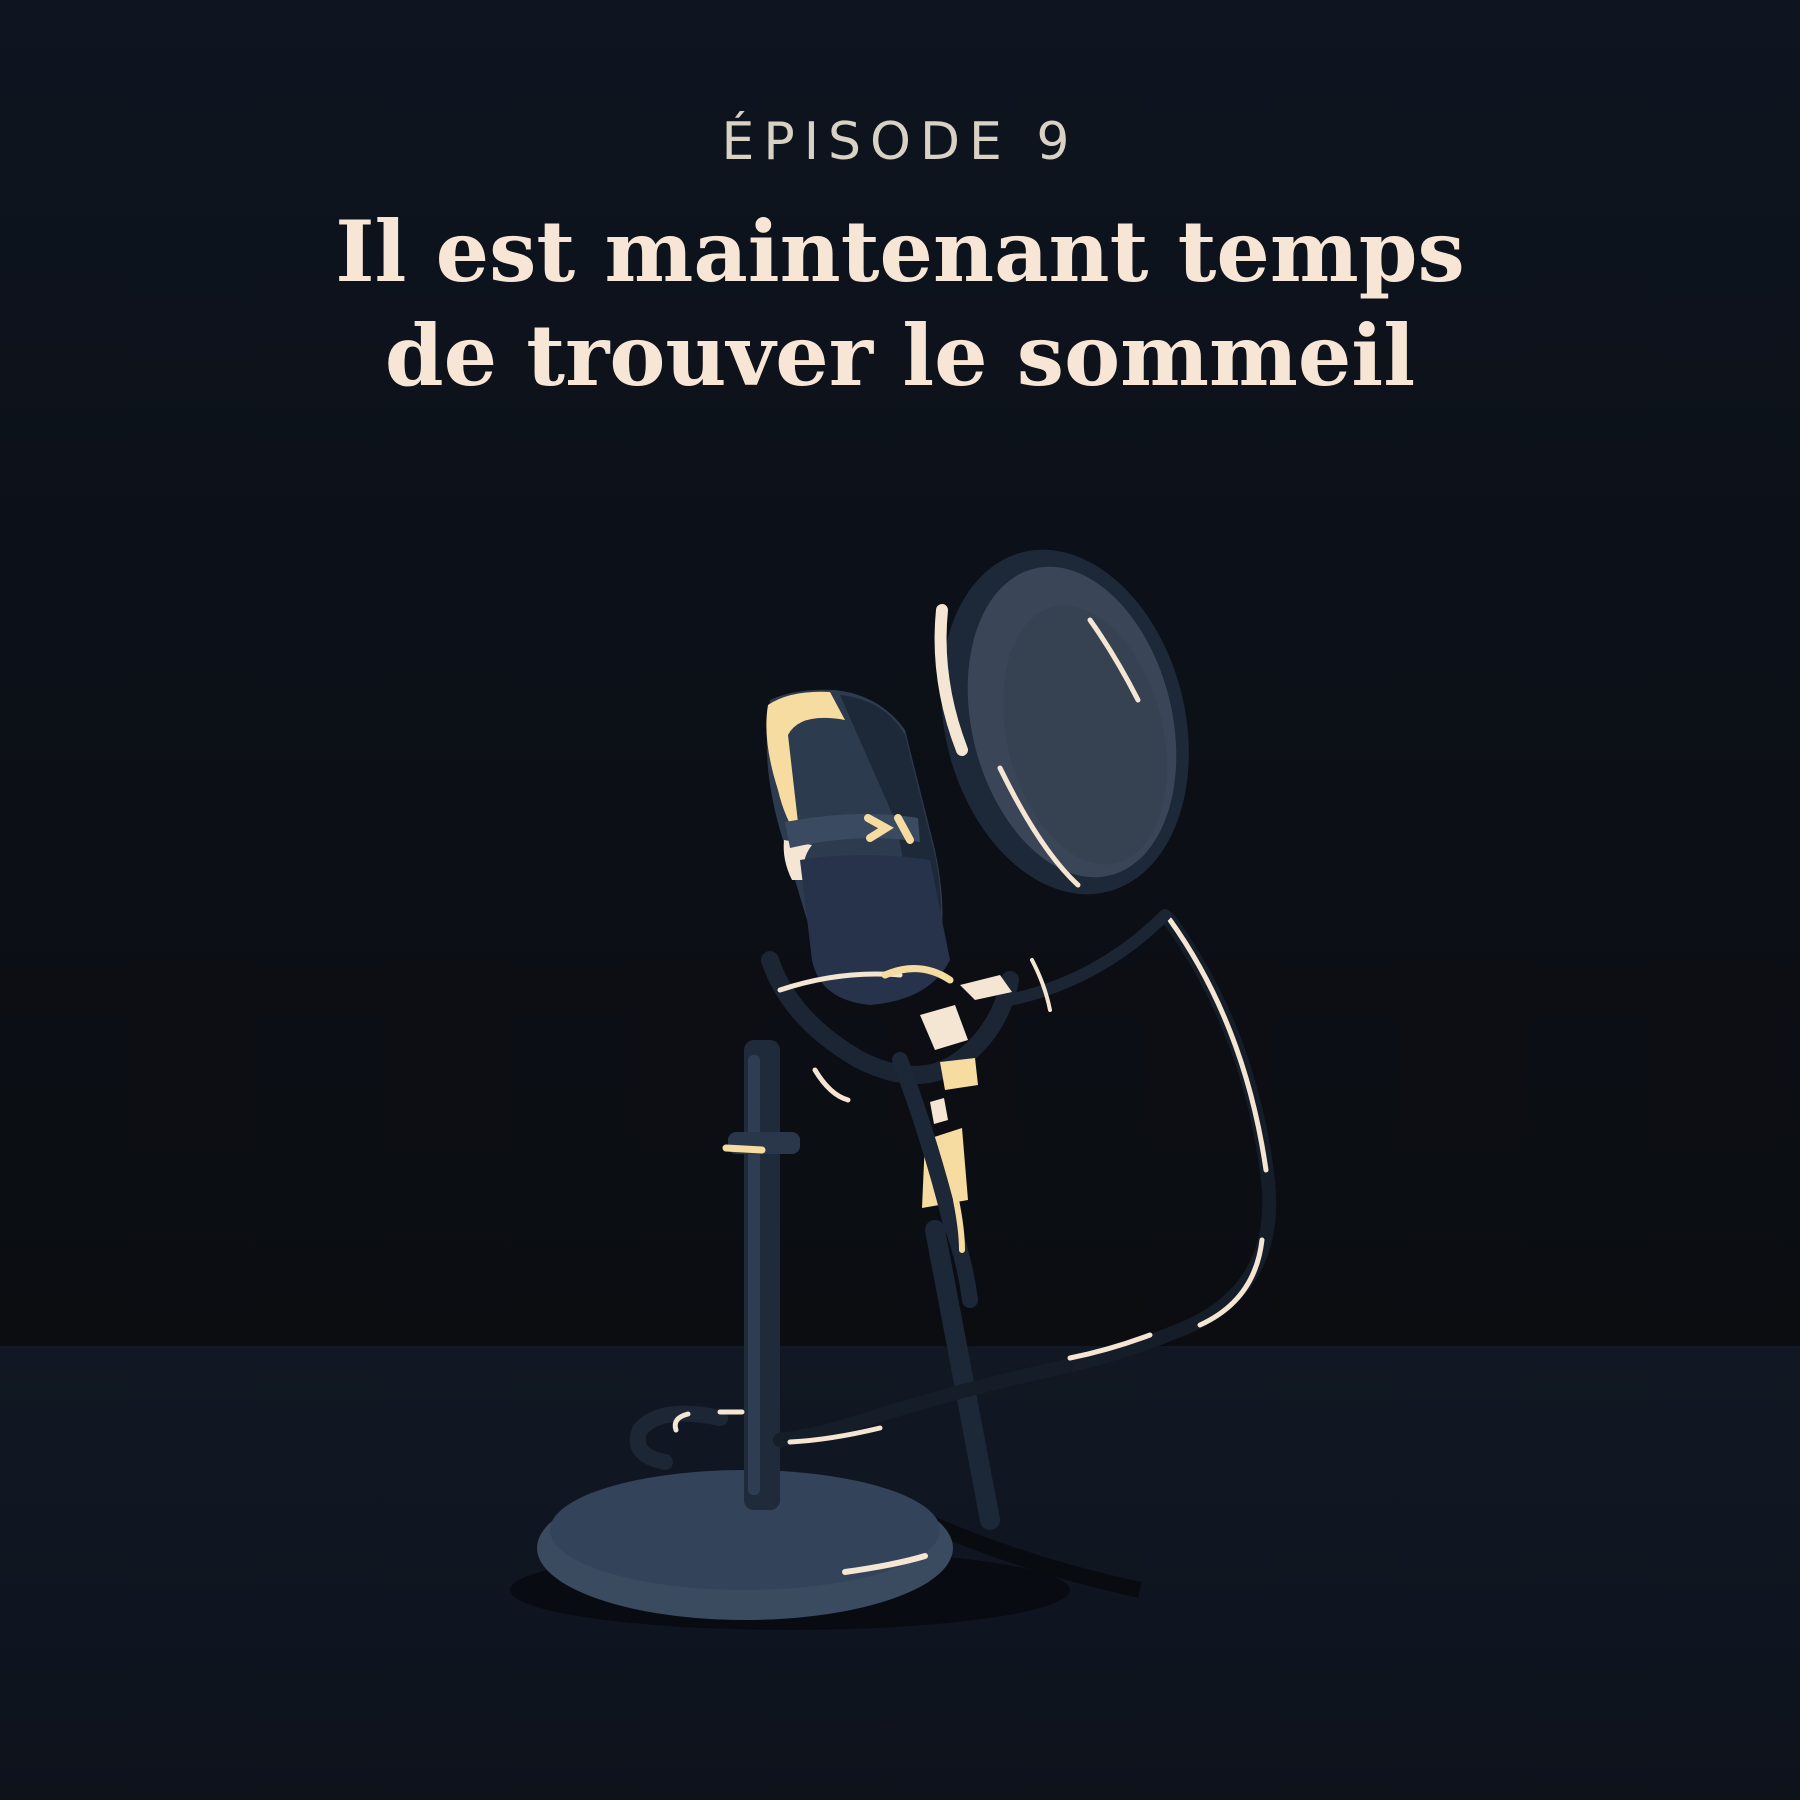 This screenshot has width=1800, height=1800. What do you see at coordinates (754, 1275) in the screenshot?
I see `stand-pole-shine` at bounding box center [754, 1275].